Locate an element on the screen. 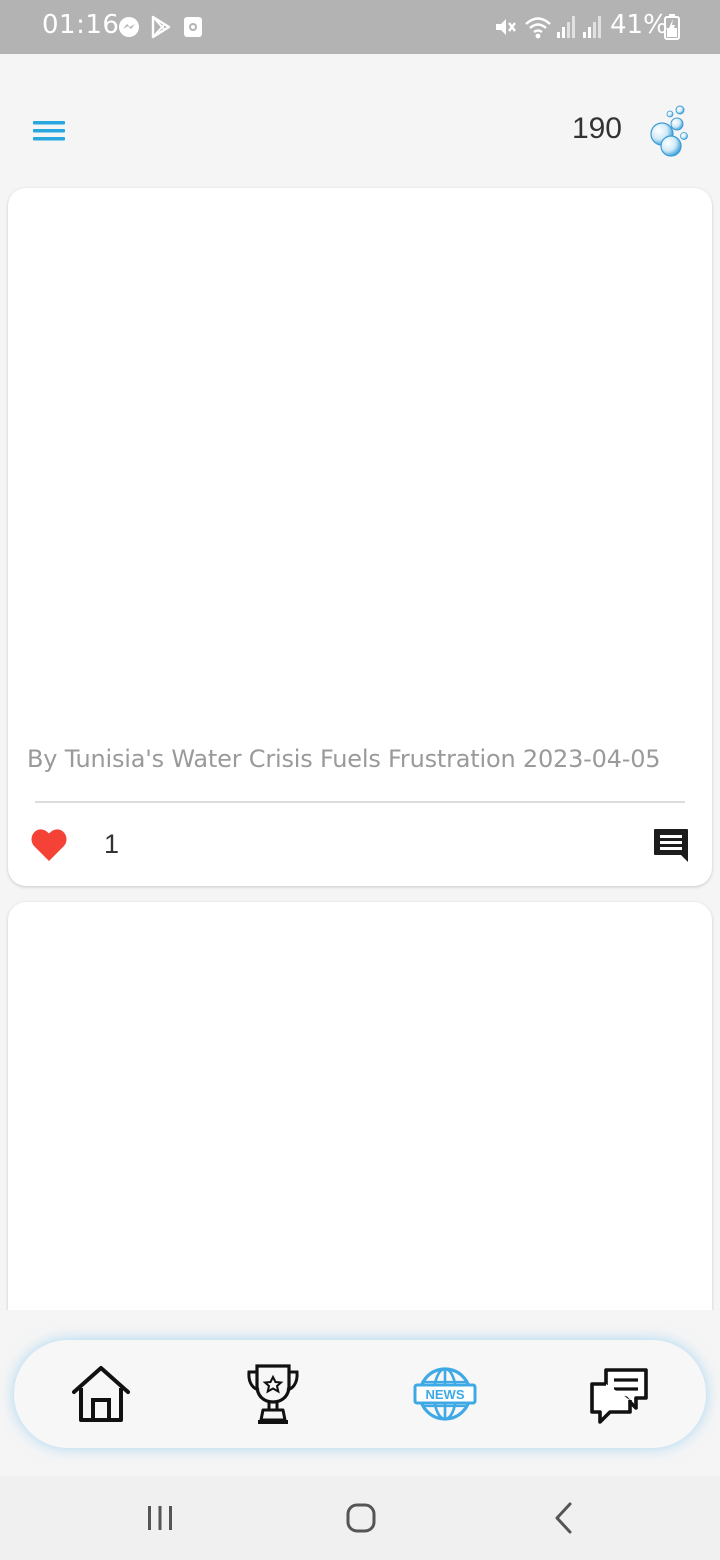  heart-icon is located at coordinates (49, 845).